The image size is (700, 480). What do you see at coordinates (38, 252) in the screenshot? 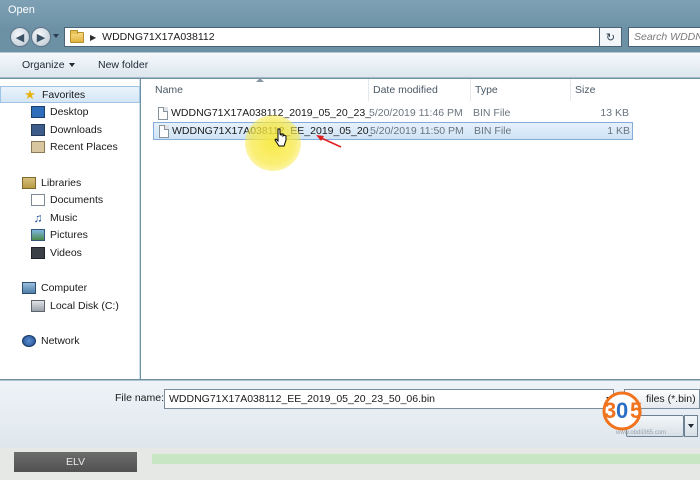
I see `videos-icon` at bounding box center [38, 252].